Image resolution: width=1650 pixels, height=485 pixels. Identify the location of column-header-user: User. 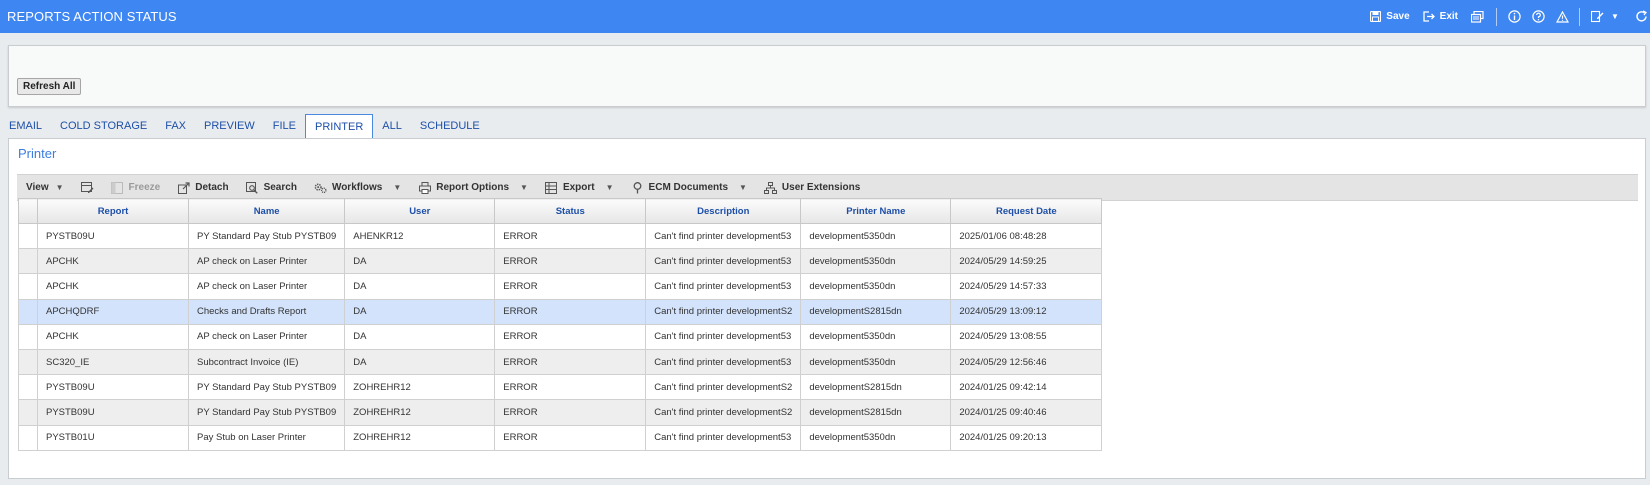
(420, 211).